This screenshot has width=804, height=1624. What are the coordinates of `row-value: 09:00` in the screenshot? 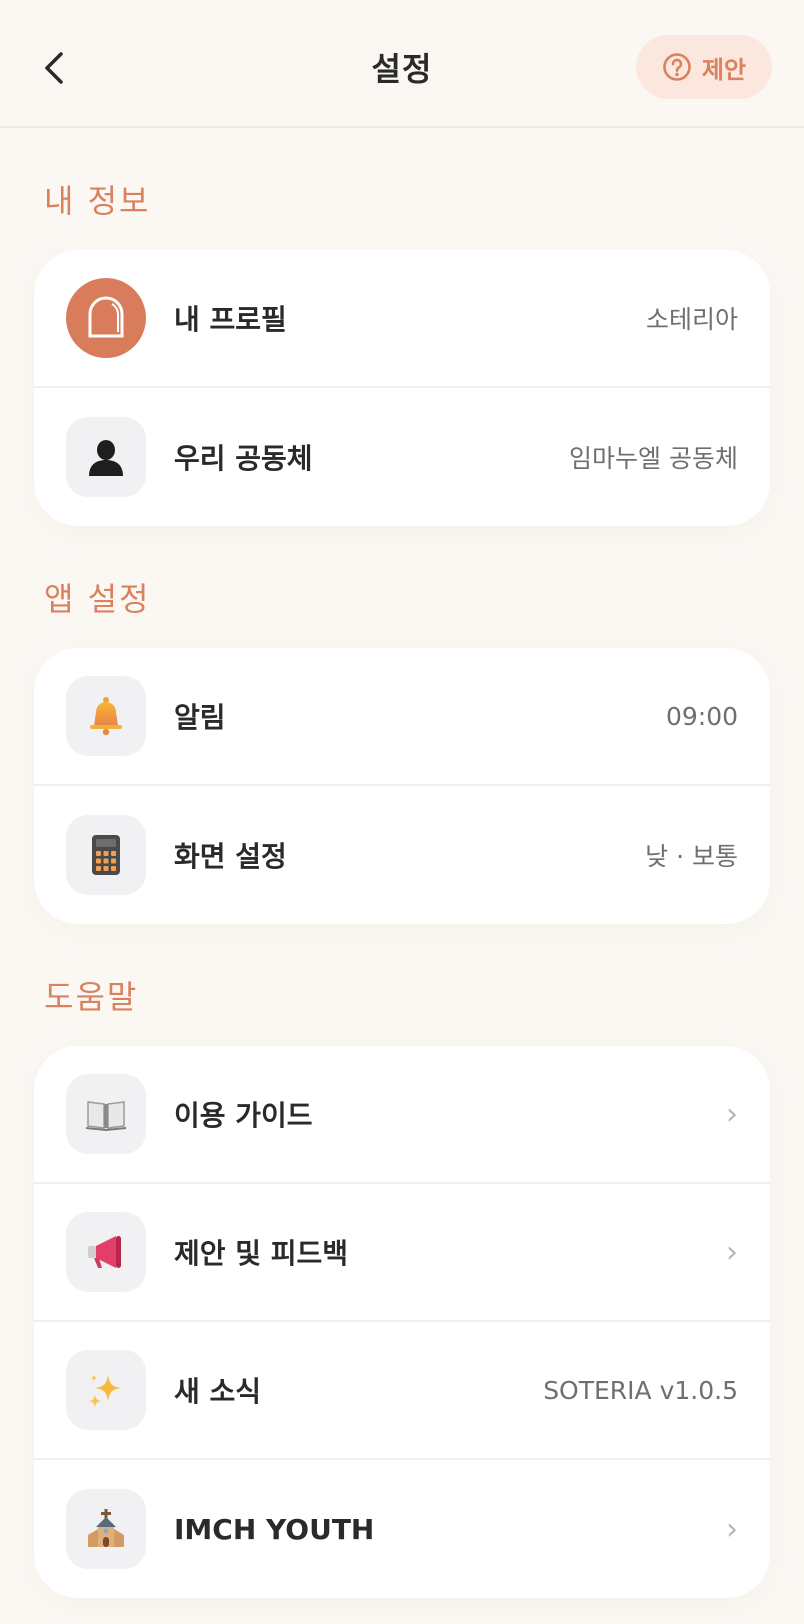 It's located at (701, 716).